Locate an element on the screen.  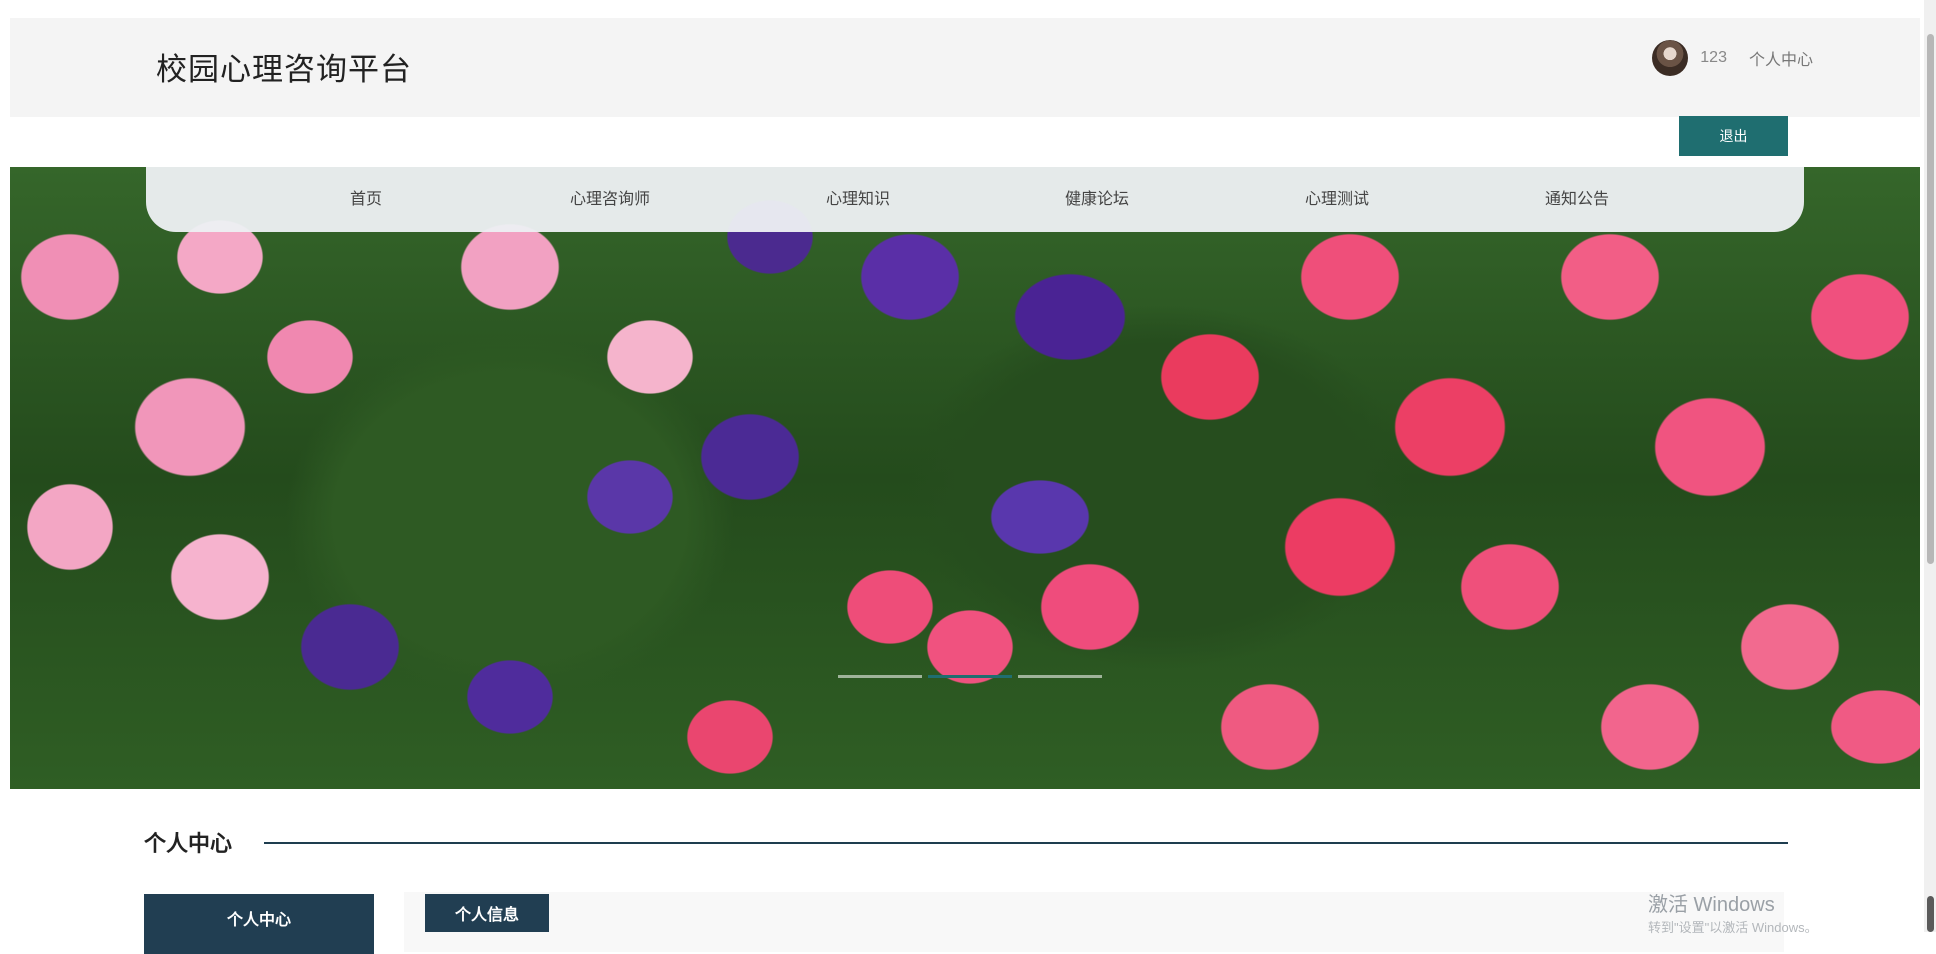
header-bar: 校园心理咨询平台 123 个人中心 is located at coordinates (965, 67).